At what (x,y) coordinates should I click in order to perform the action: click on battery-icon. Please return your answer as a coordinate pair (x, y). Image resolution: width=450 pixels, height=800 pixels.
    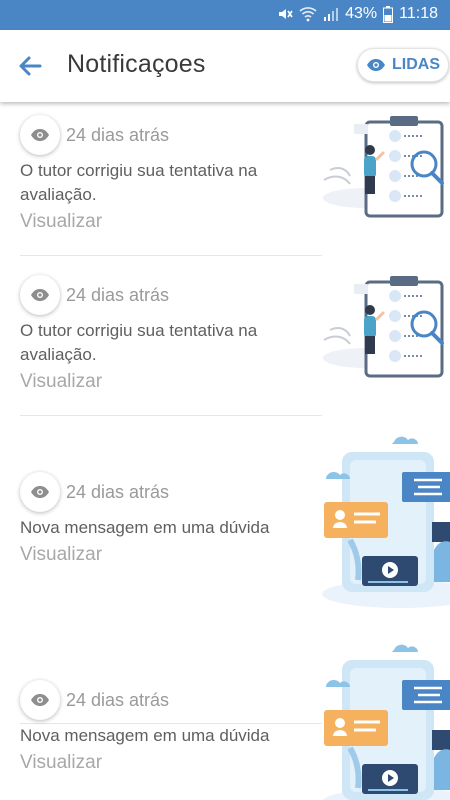
    Looking at the image, I should click on (388, 14).